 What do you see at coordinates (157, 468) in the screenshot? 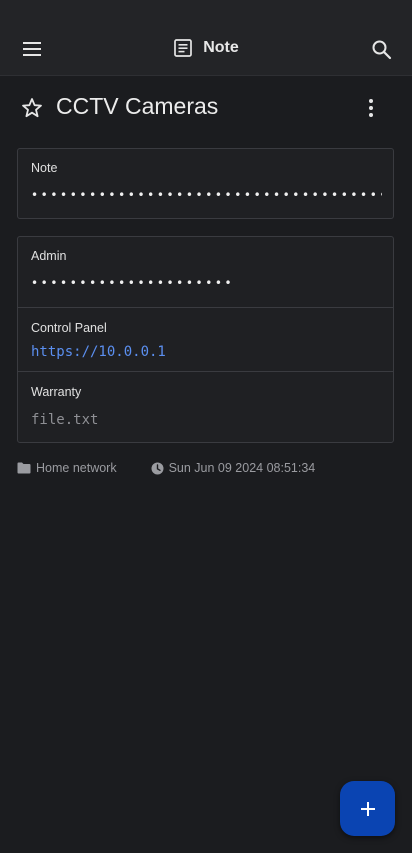
I see `clock-icon` at bounding box center [157, 468].